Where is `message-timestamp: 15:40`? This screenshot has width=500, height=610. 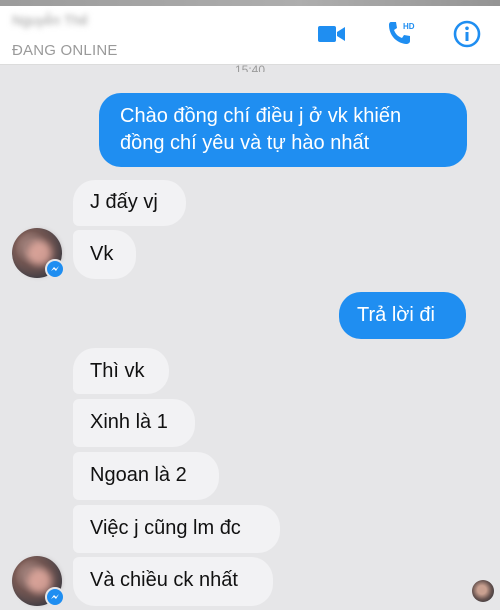
message-timestamp: 15:40 is located at coordinates (250, 68).